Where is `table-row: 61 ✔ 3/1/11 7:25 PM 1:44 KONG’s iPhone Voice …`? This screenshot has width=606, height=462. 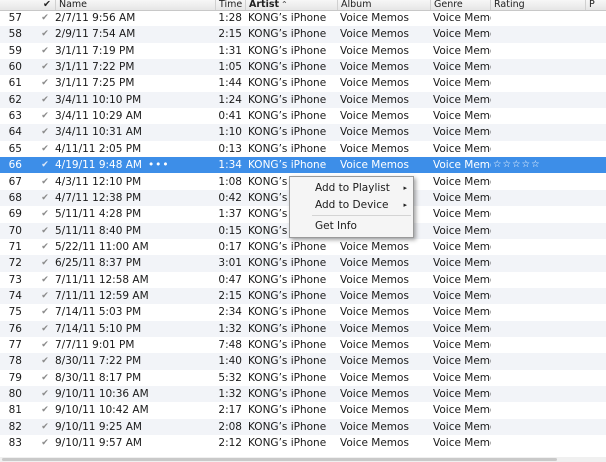
table-row: 61 ✔ 3/1/11 7:25 PM 1:44 KONG’s iPhone Voice … is located at coordinates (303, 83).